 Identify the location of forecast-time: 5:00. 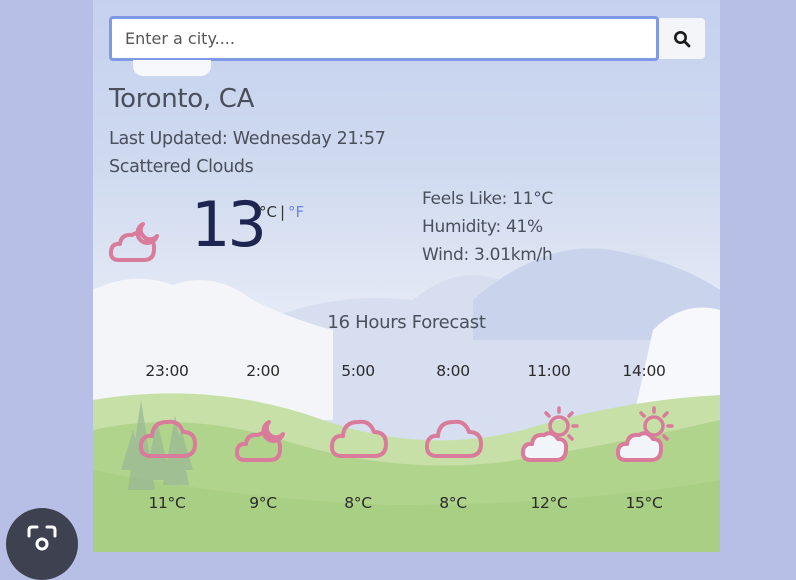
(358, 371).